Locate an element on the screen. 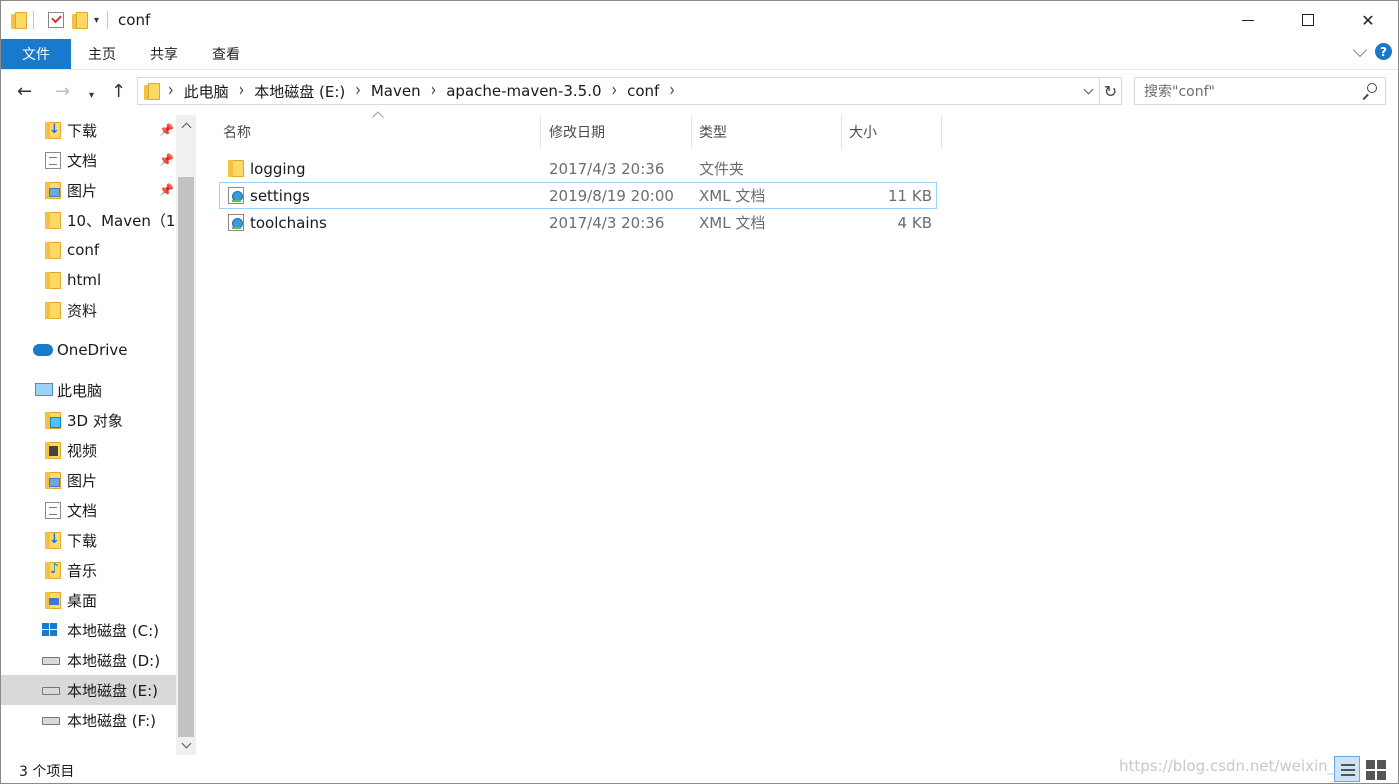 The width and height of the screenshot is (1399, 784). new-folder-icon is located at coordinates (80, 20).